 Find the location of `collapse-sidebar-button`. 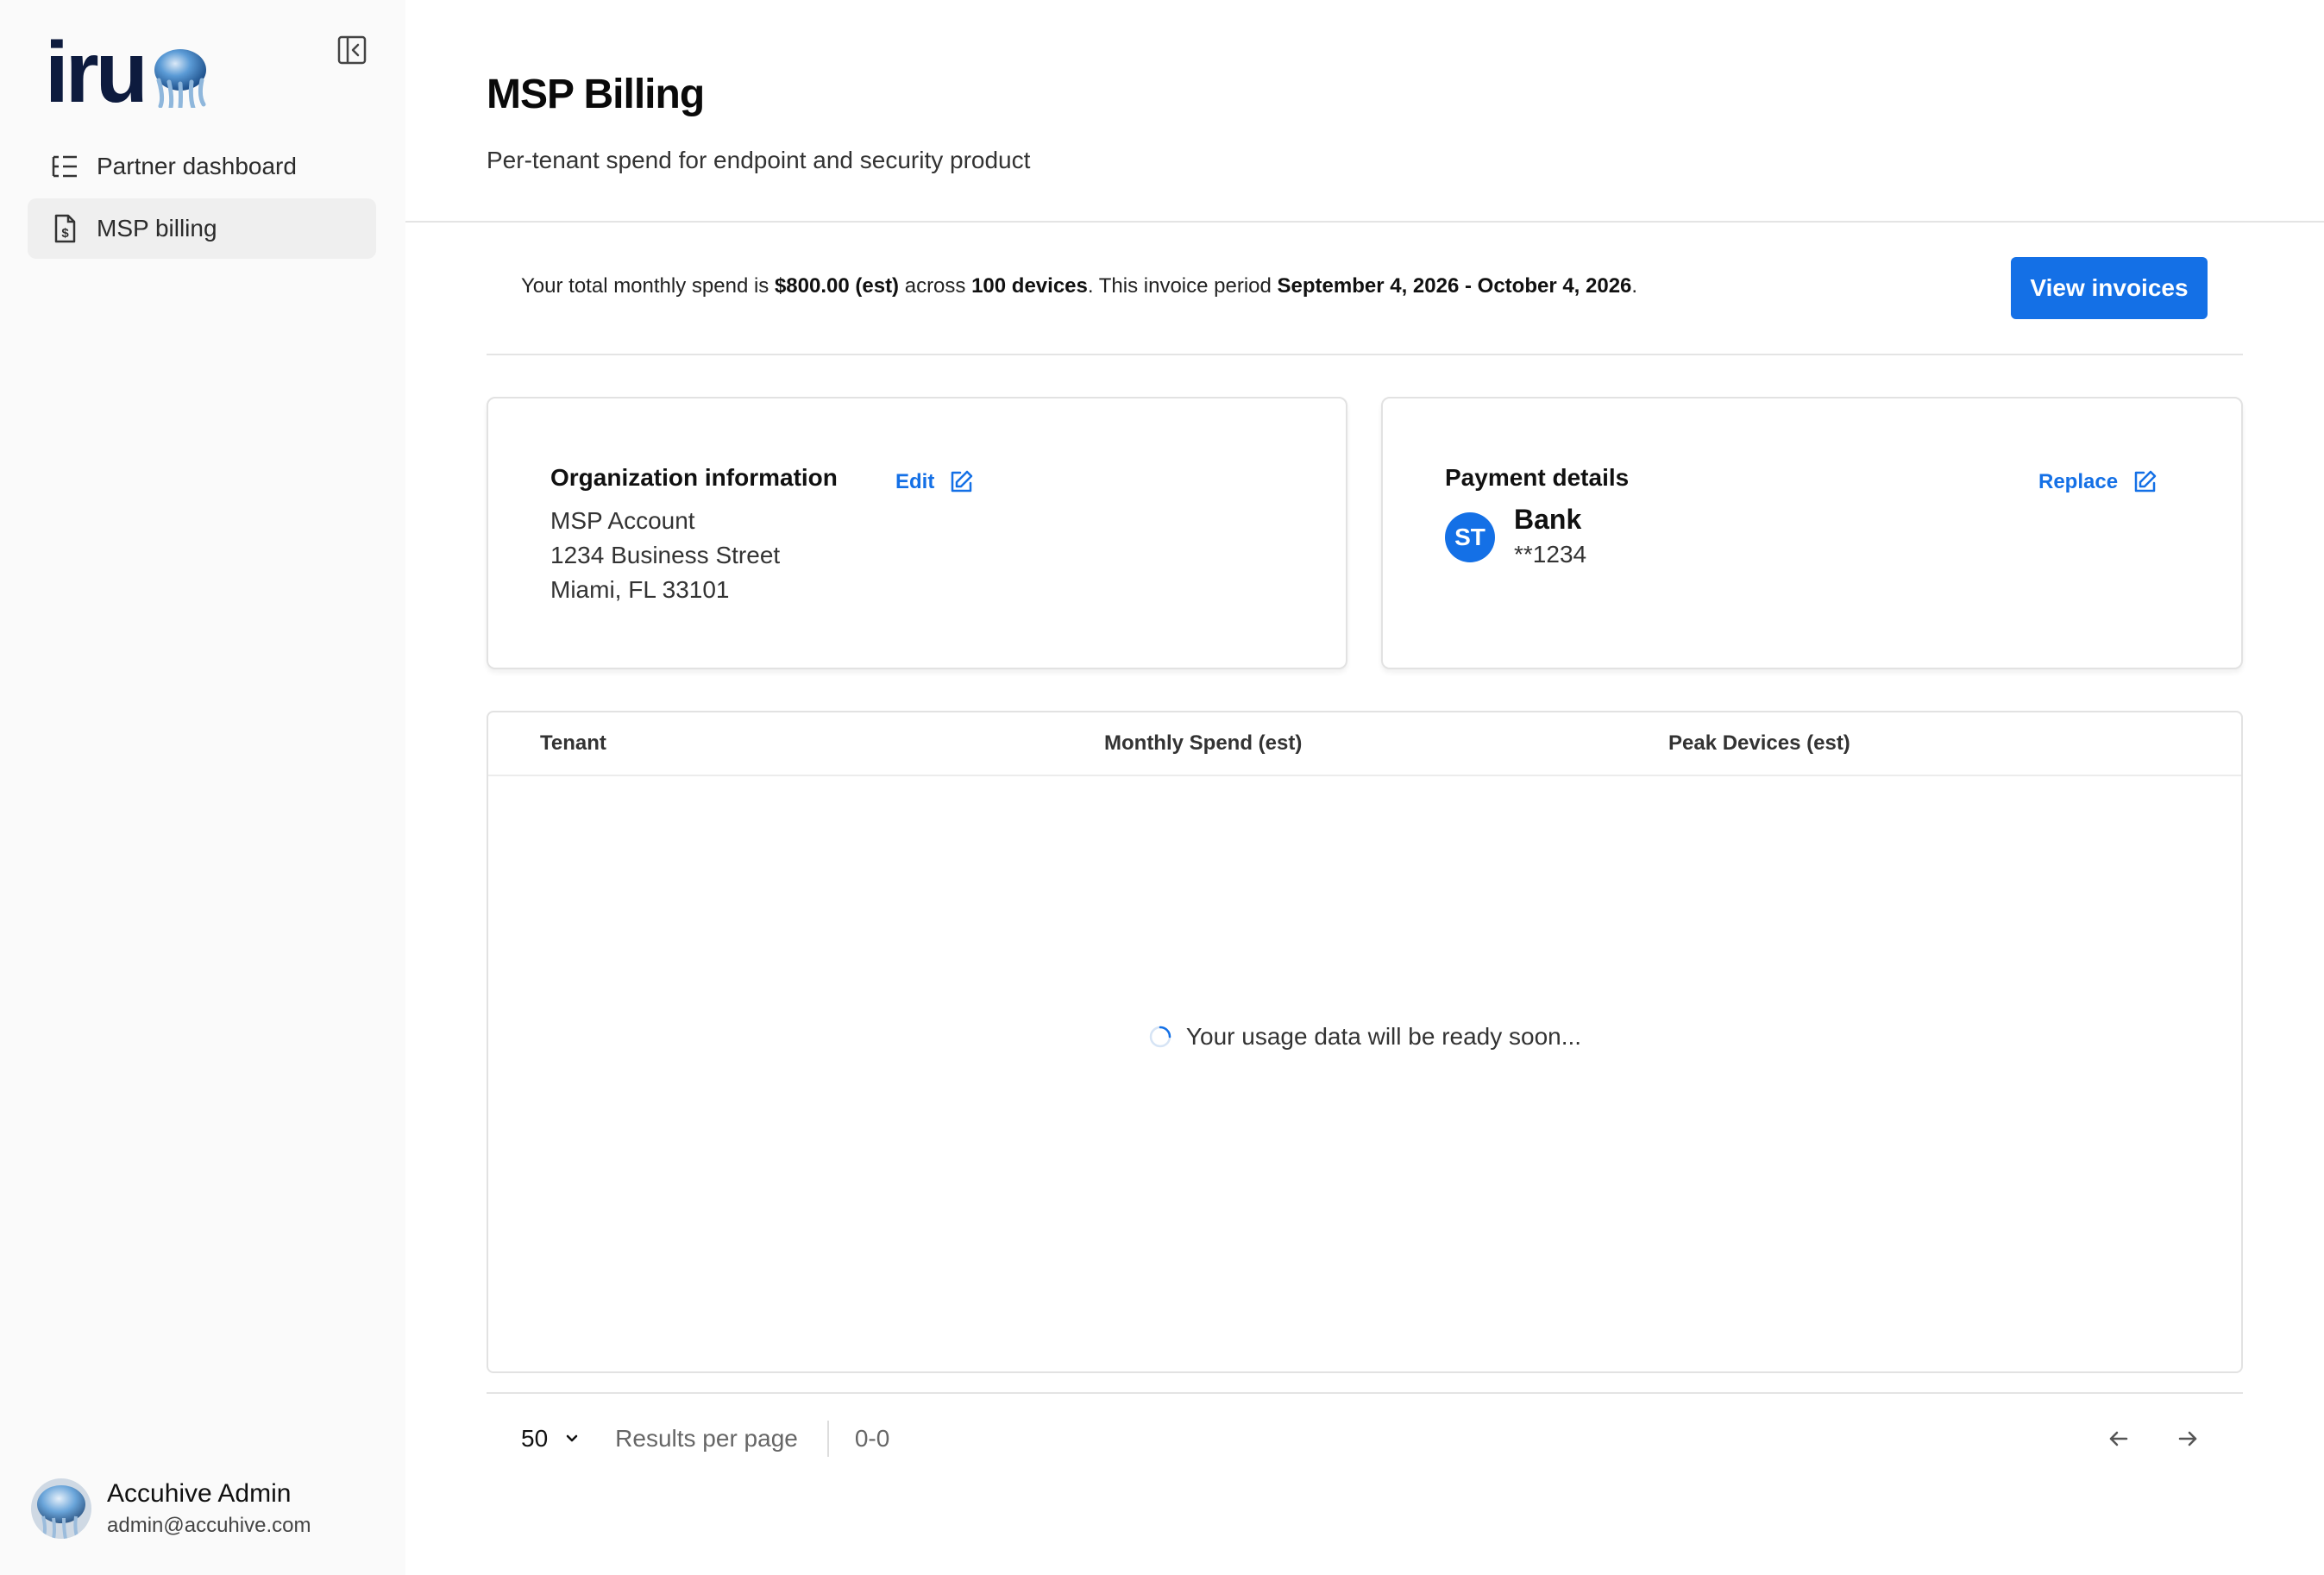

collapse-sidebar-button is located at coordinates (352, 50).